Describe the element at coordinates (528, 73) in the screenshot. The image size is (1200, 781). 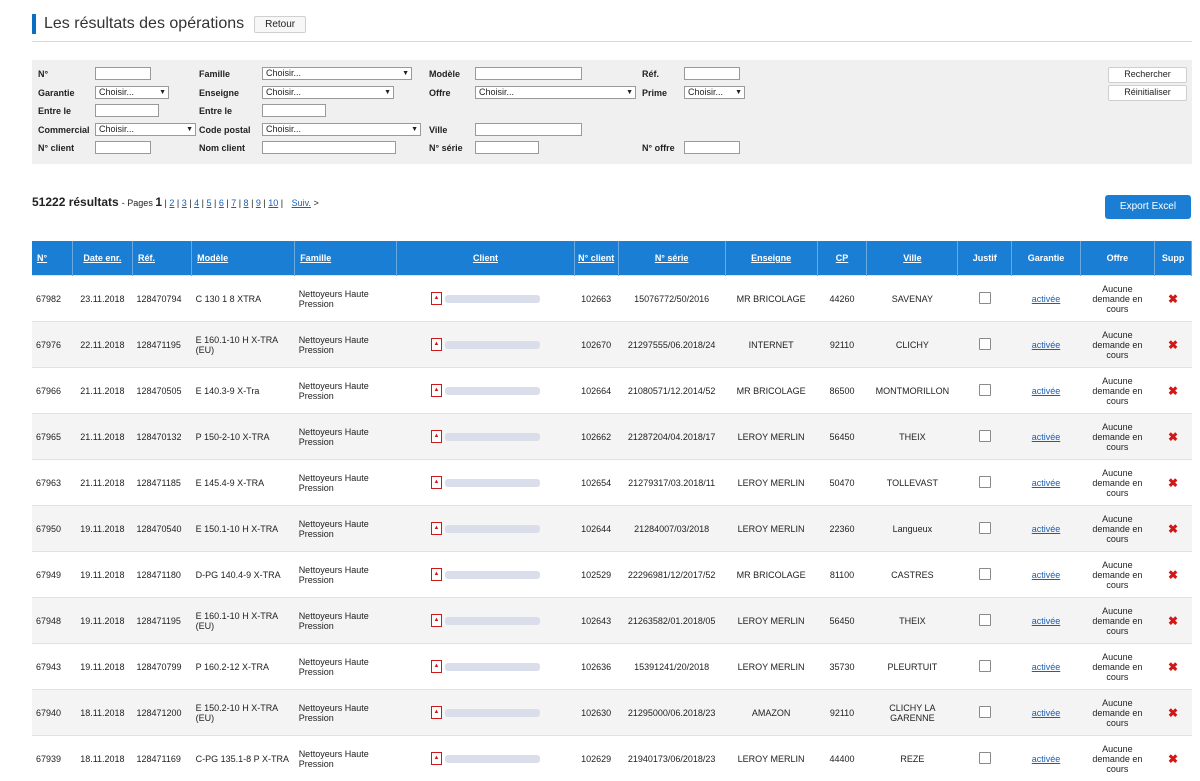
I see `modele-input` at that location.